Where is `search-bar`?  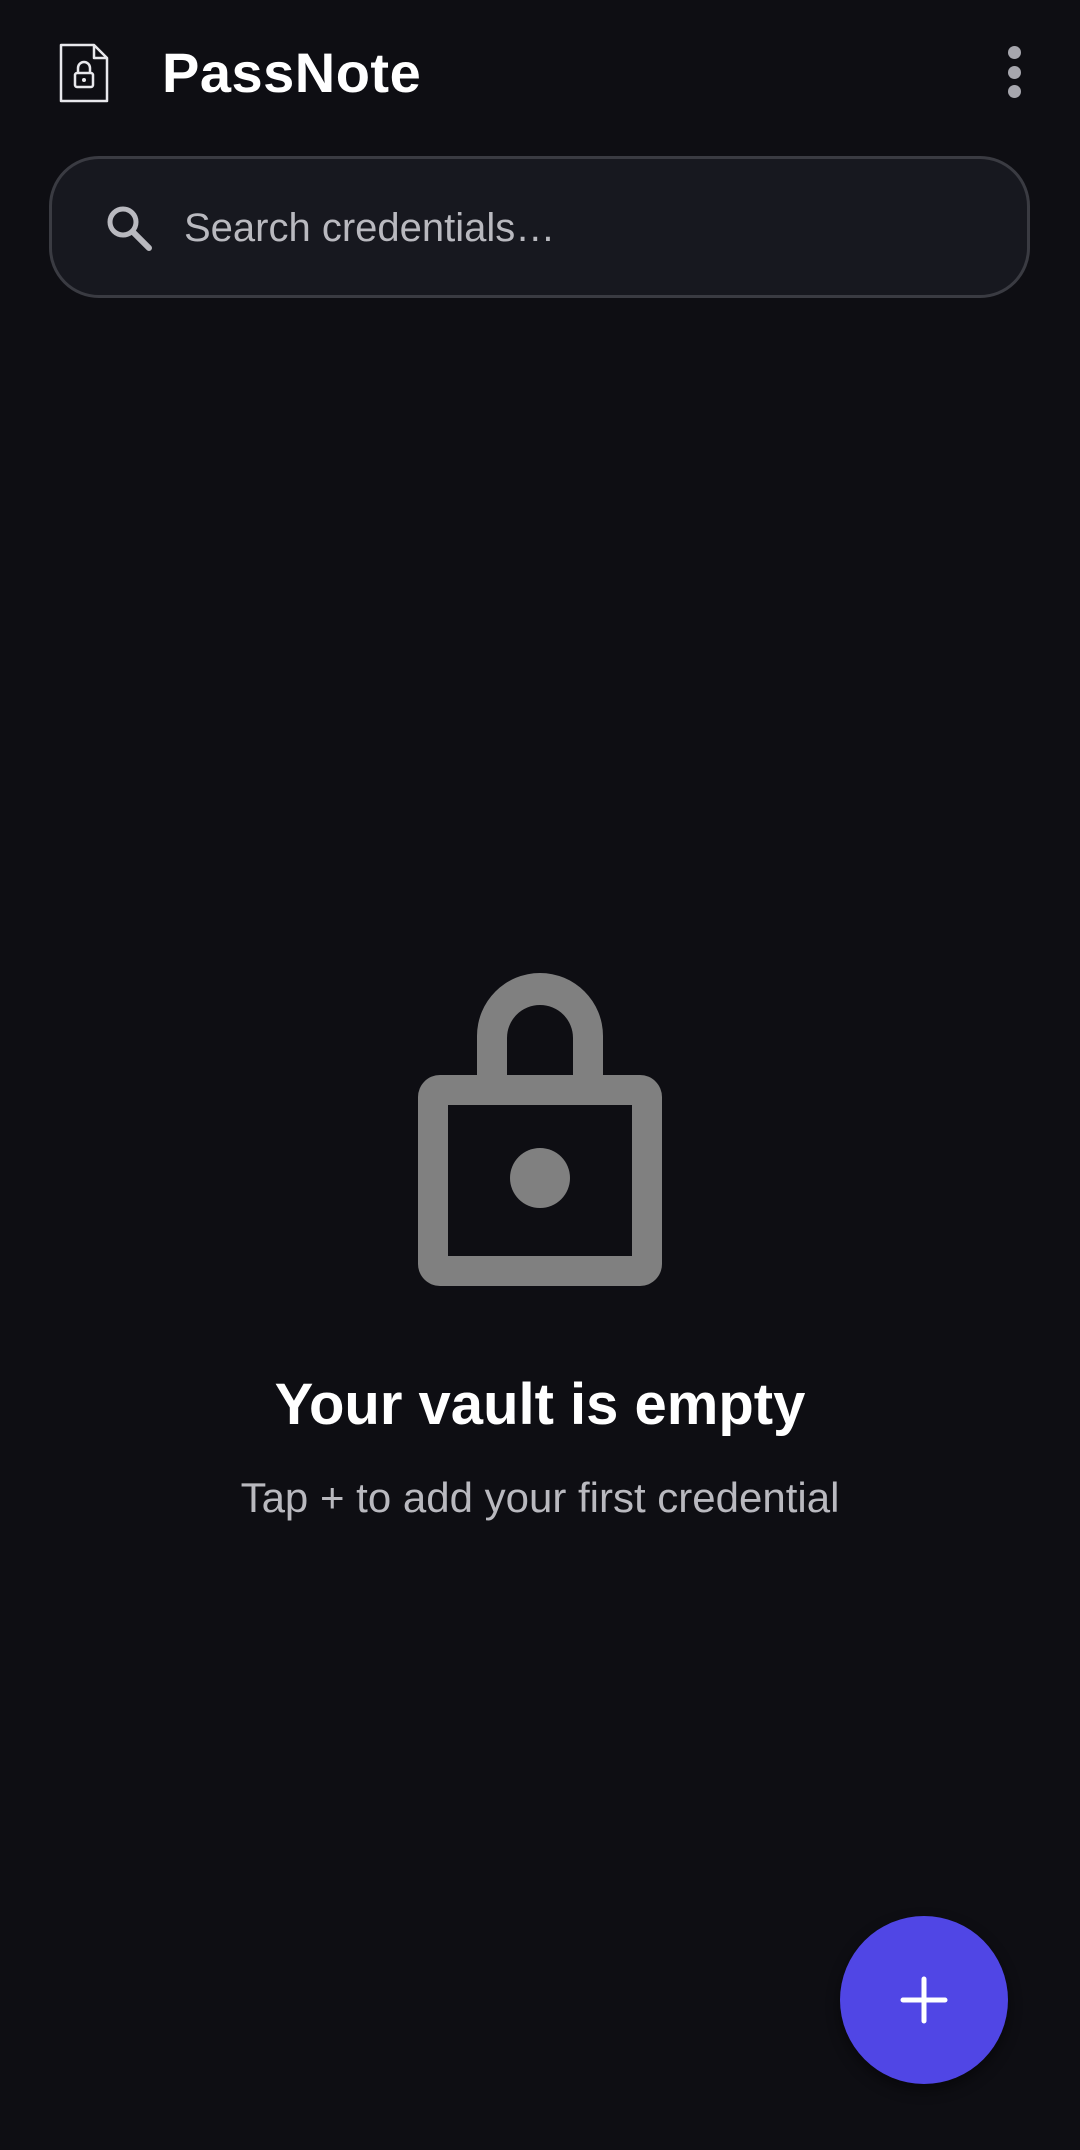
search-bar is located at coordinates (539, 227).